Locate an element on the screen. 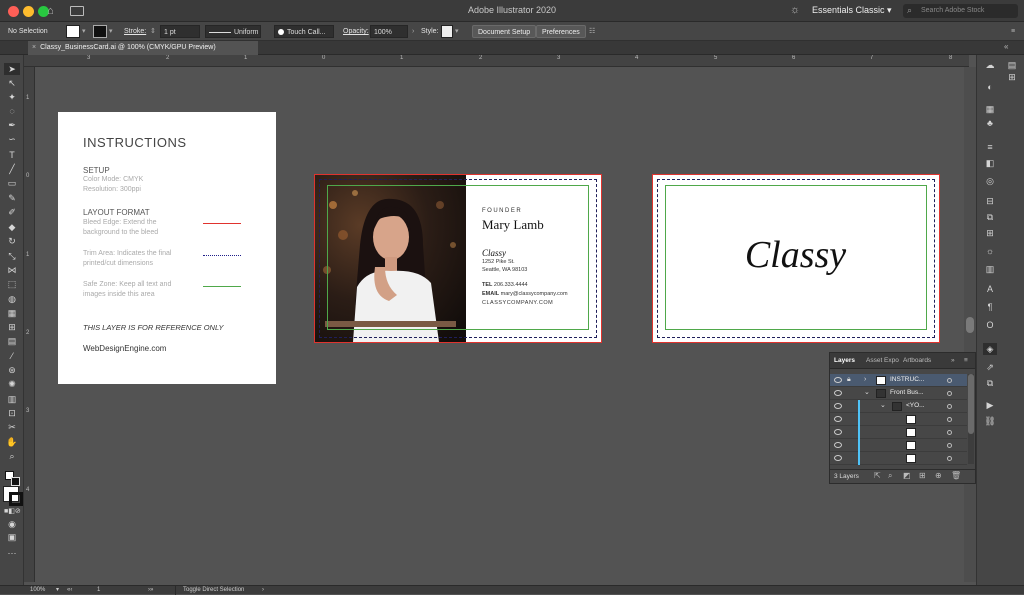 Image resolution: width=1024 pixels, height=595 pixels. export-icon: ⇗ is located at coordinates (990, 367).